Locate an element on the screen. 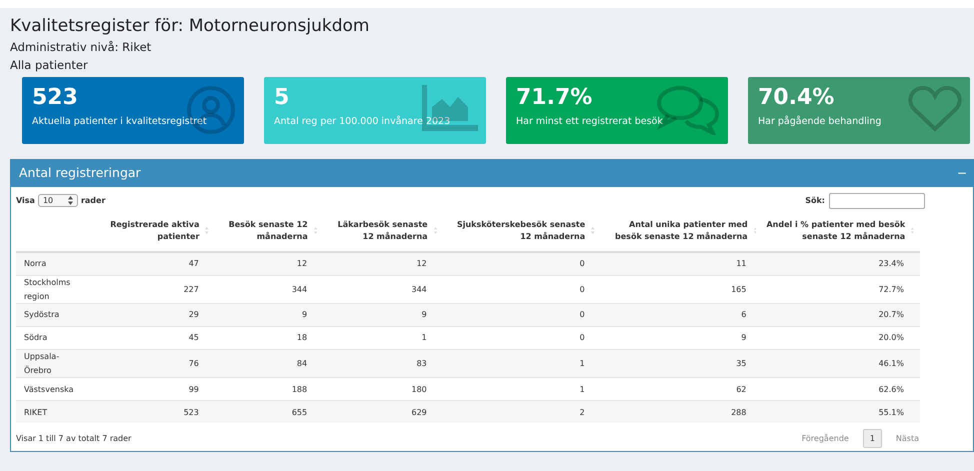 The width and height of the screenshot is (974, 471). table-cell: 288 is located at coordinates (738, 412).